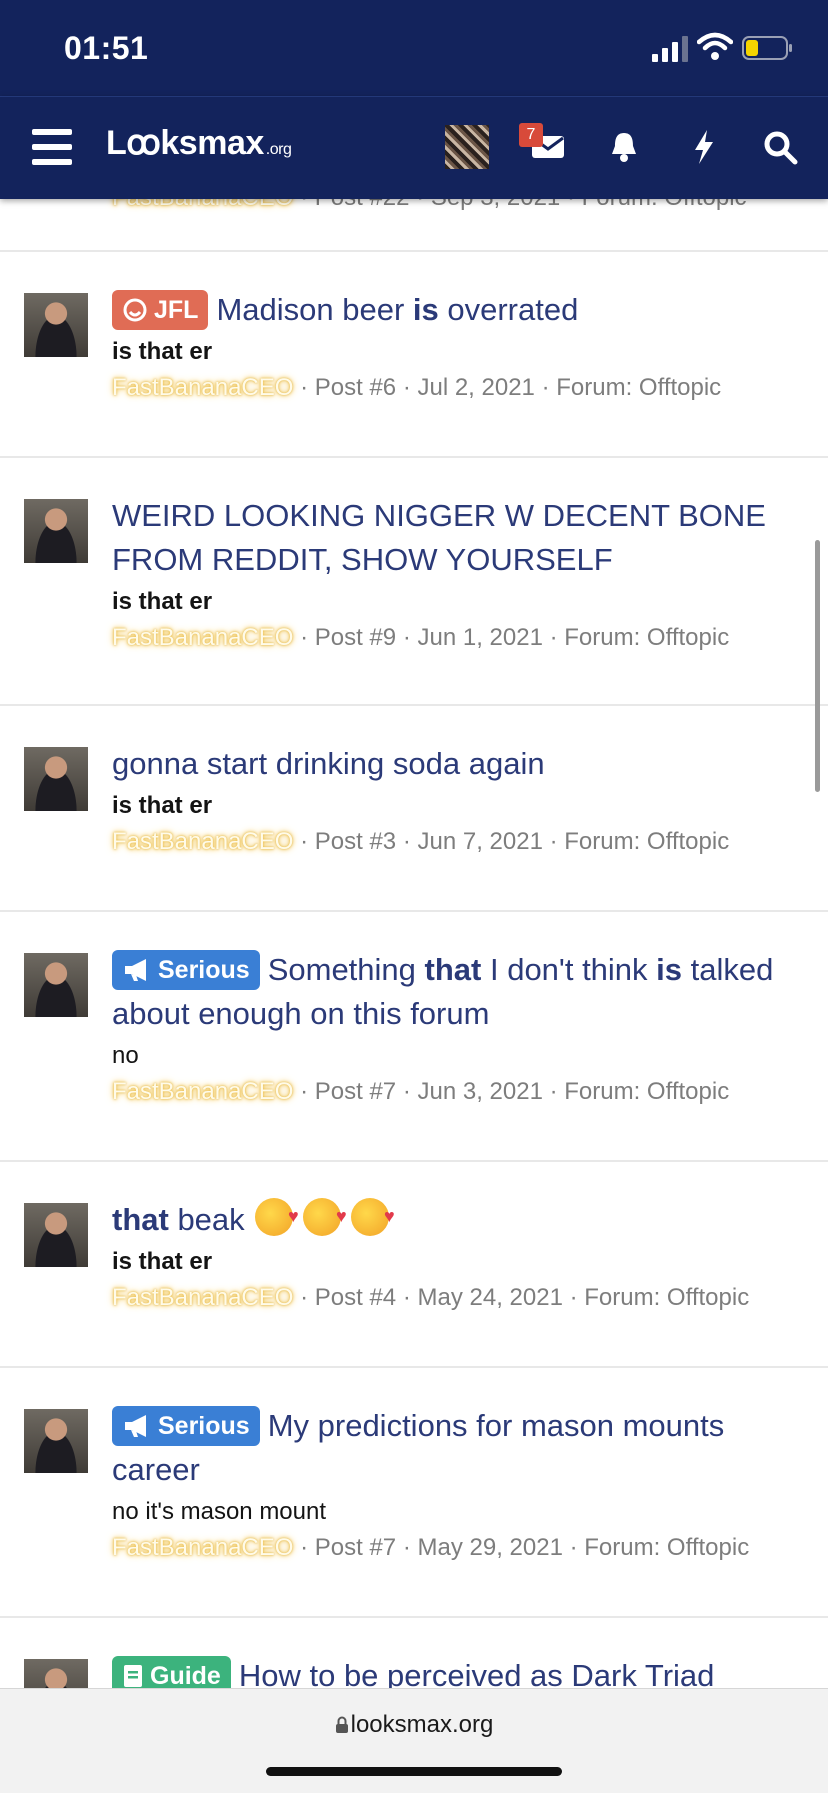  What do you see at coordinates (490, 1547) in the screenshot?
I see `post-date: May 29, 2021` at bounding box center [490, 1547].